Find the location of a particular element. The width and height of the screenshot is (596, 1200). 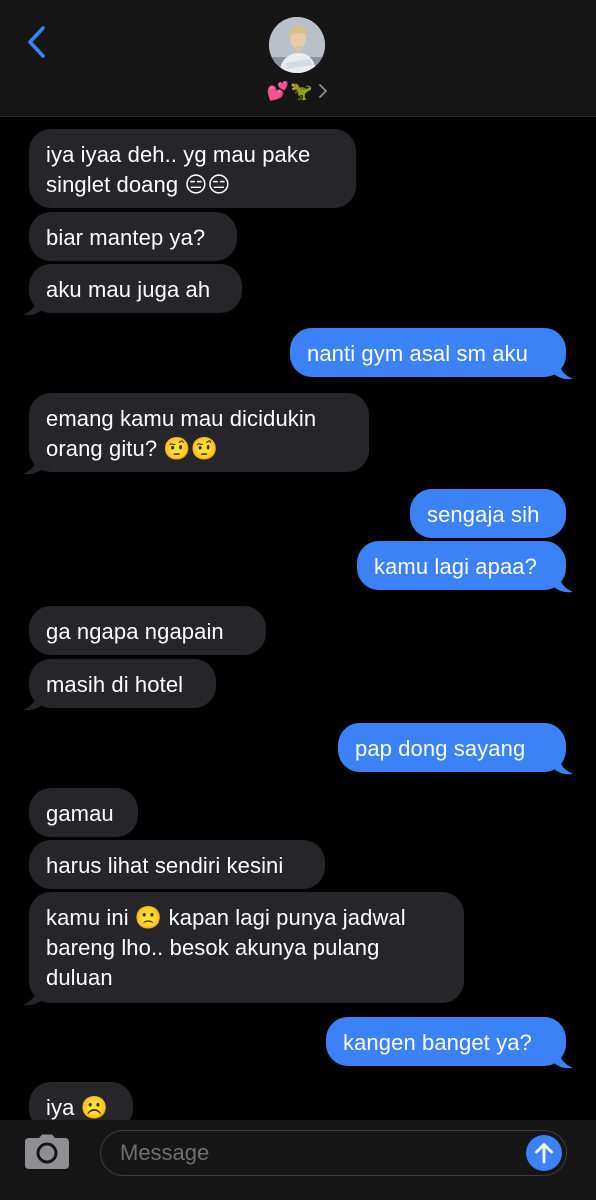

arrow-up-icon is located at coordinates (544, 1153).